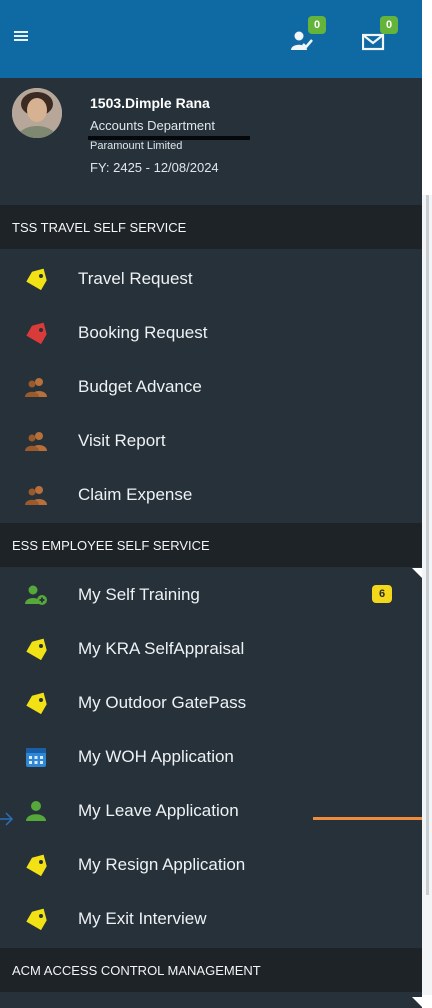 The width and height of the screenshot is (432, 1008). I want to click on menu-item-label: Claim Expense, so click(135, 494).